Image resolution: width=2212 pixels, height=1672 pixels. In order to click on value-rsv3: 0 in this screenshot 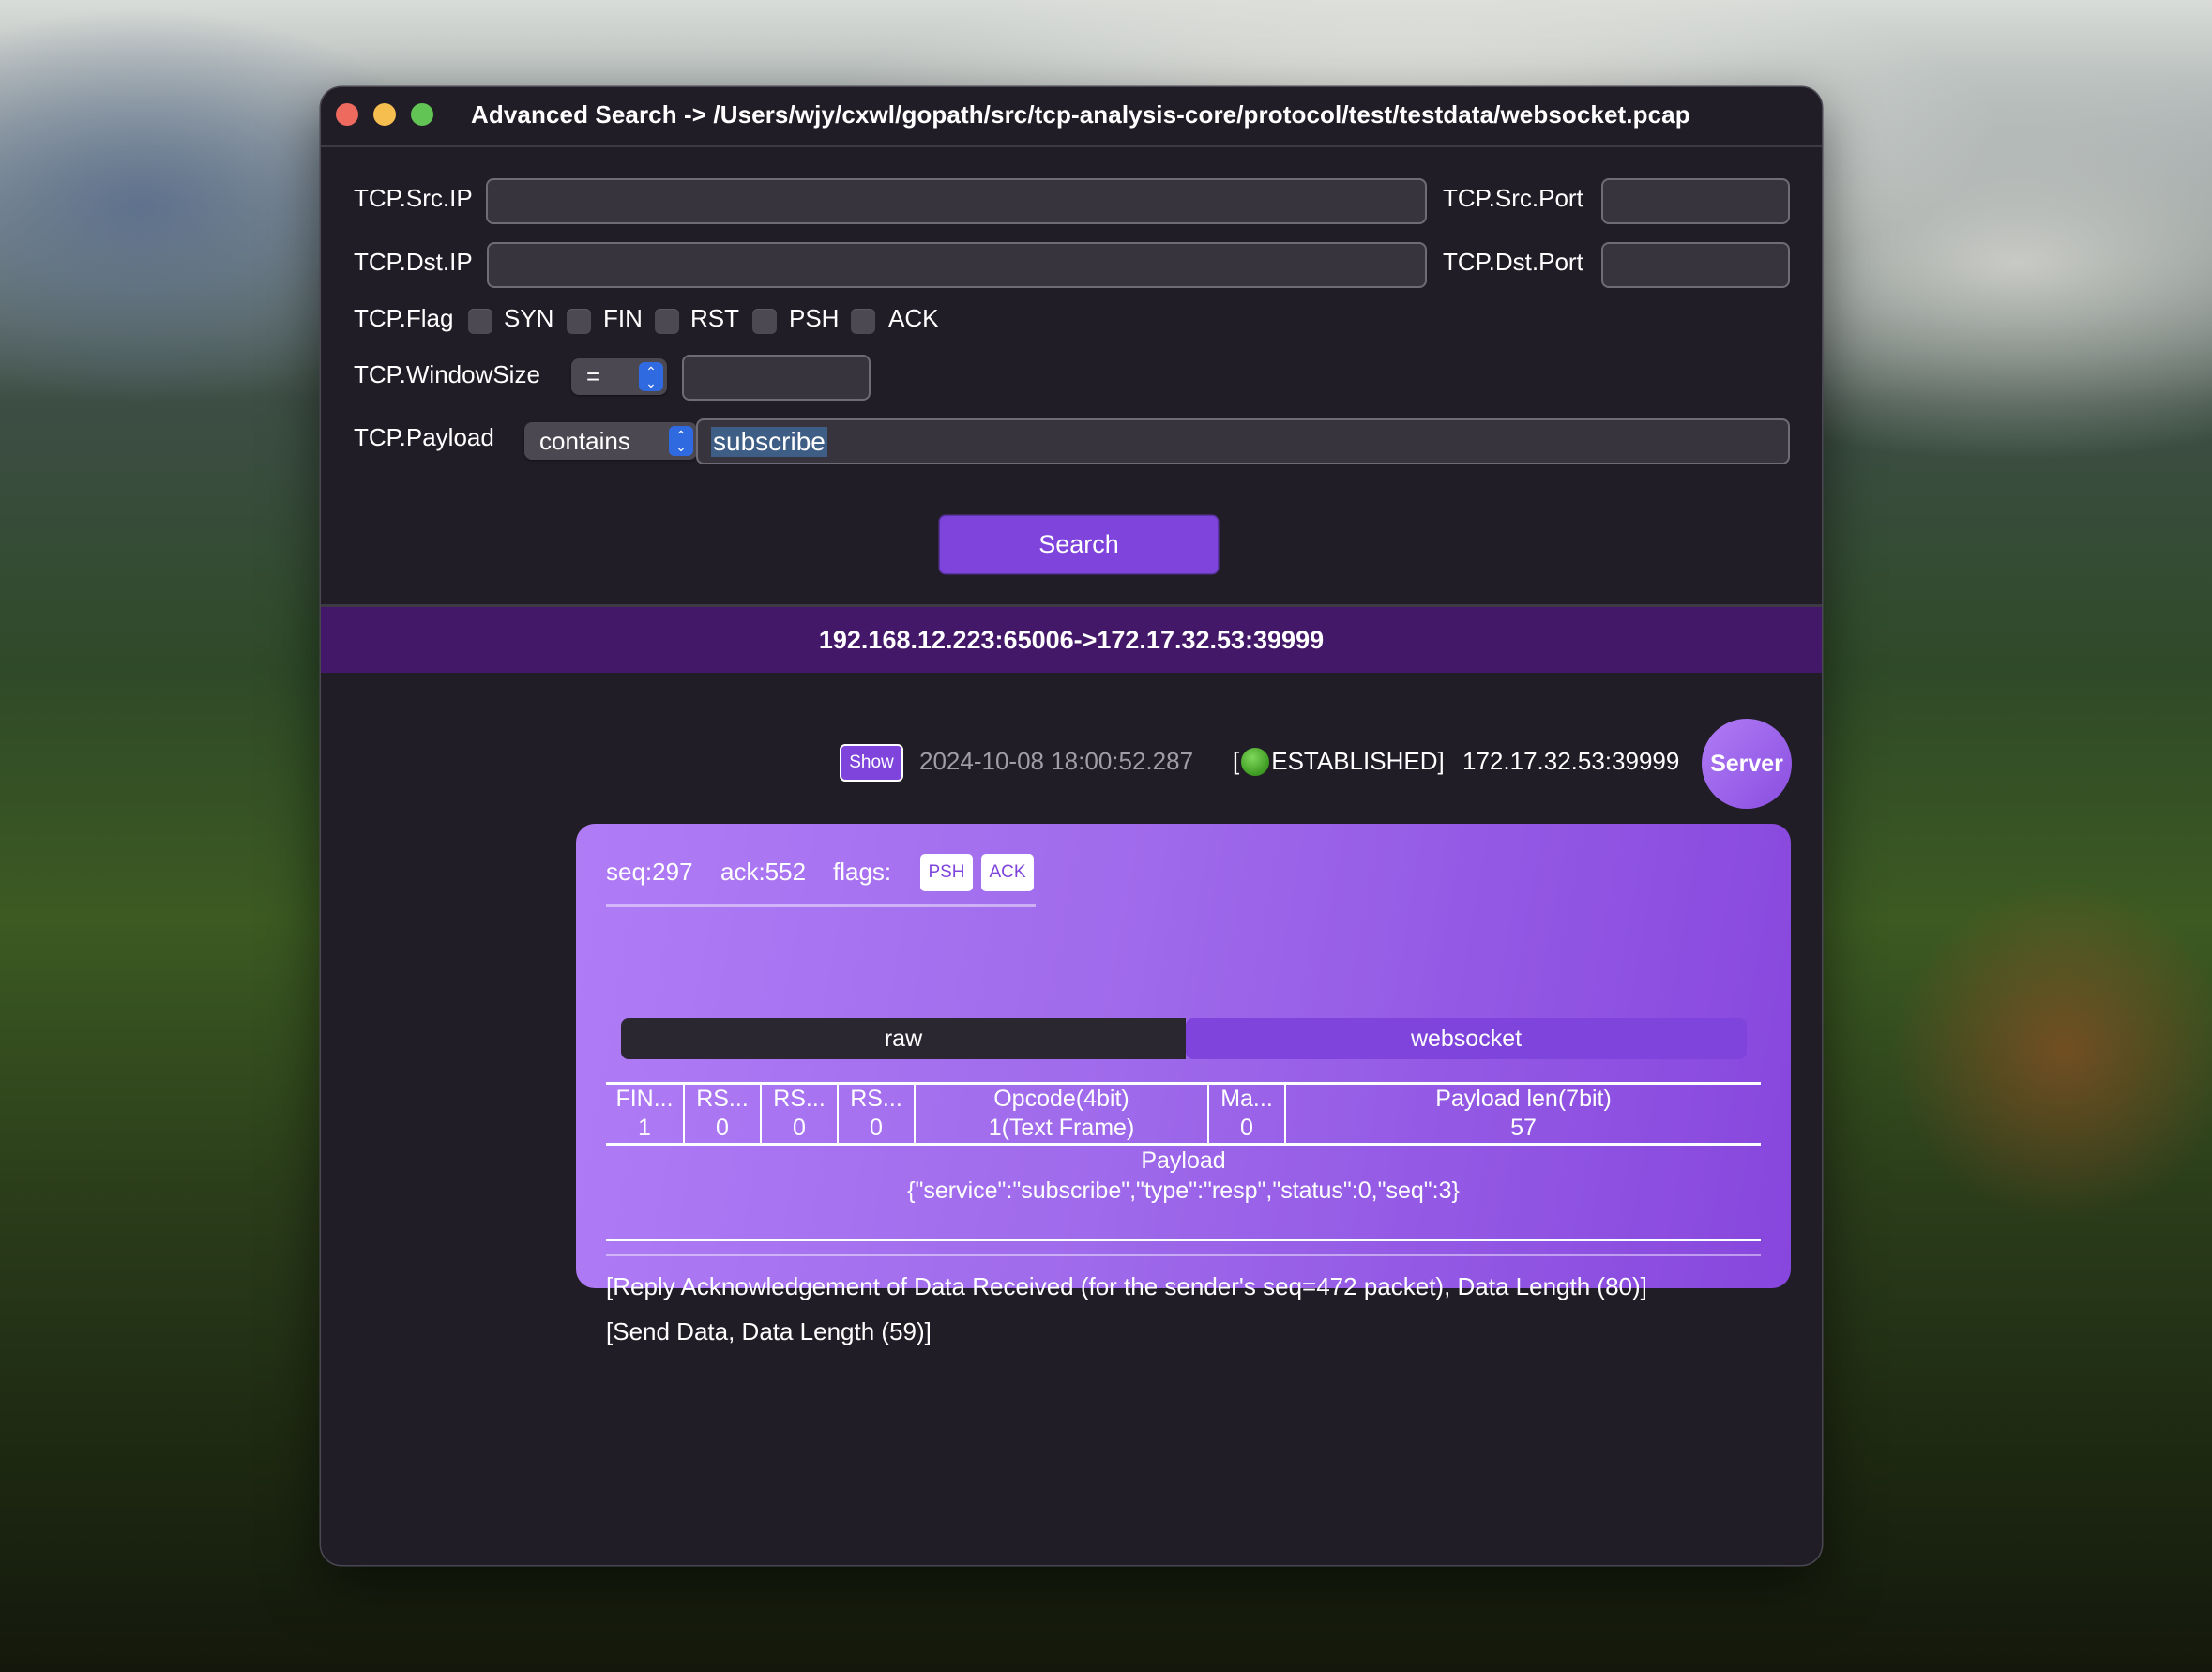, I will do `click(876, 1129)`.